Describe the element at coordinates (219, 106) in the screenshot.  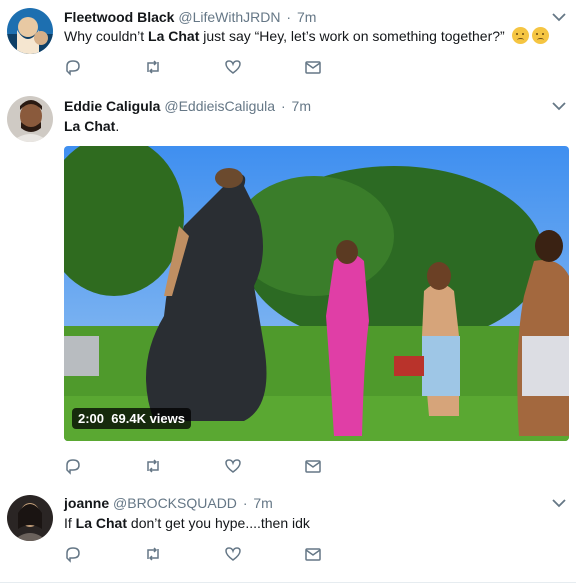
I see `user-handle: @EddieisCaligula` at that location.